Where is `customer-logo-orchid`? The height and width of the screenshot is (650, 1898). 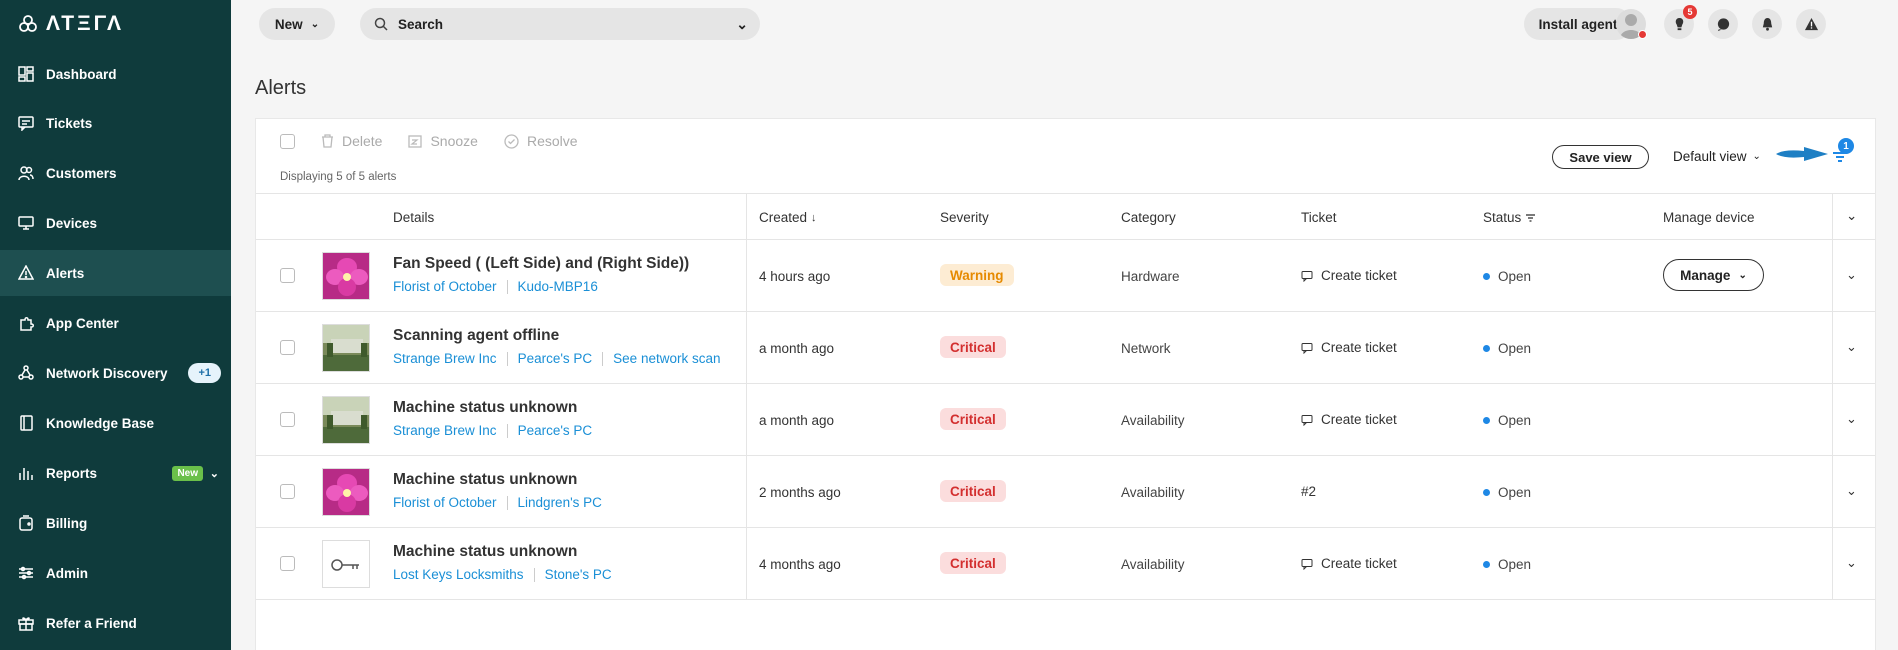
customer-logo-orchid is located at coordinates (346, 276).